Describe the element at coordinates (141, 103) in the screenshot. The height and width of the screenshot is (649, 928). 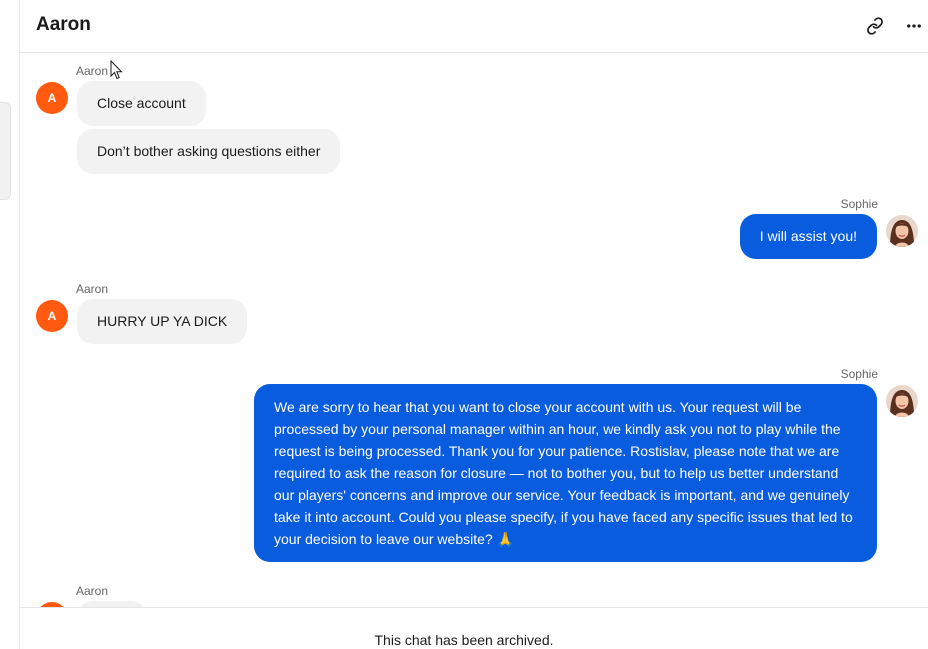
I see `message-bubble: Close account` at that location.